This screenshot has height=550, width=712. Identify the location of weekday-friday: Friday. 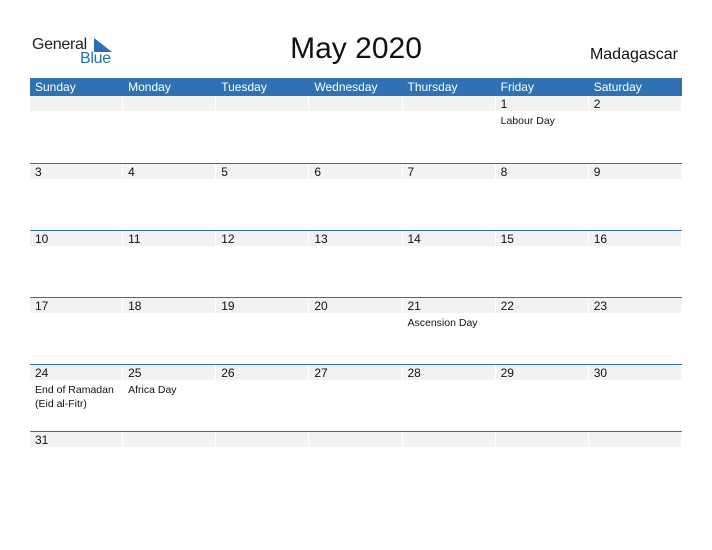
(517, 87).